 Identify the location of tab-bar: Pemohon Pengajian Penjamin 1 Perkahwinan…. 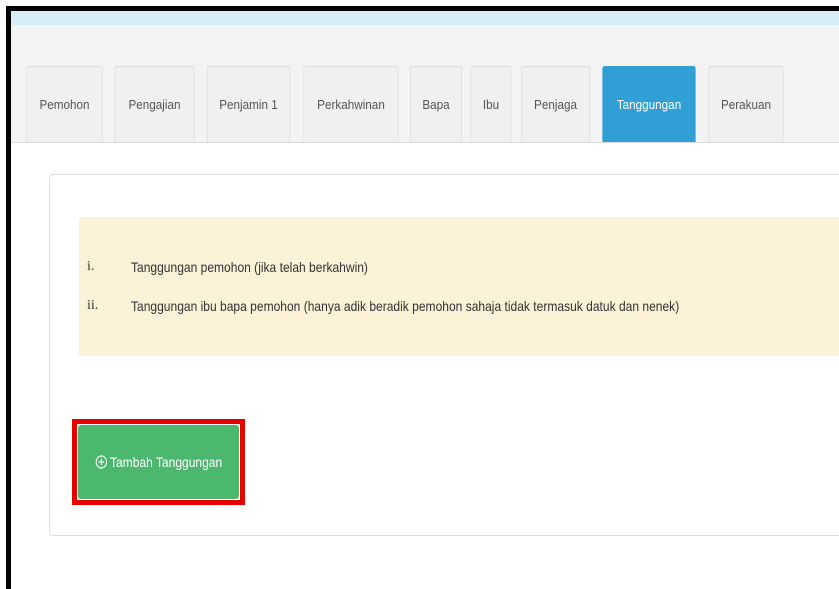
(406, 104).